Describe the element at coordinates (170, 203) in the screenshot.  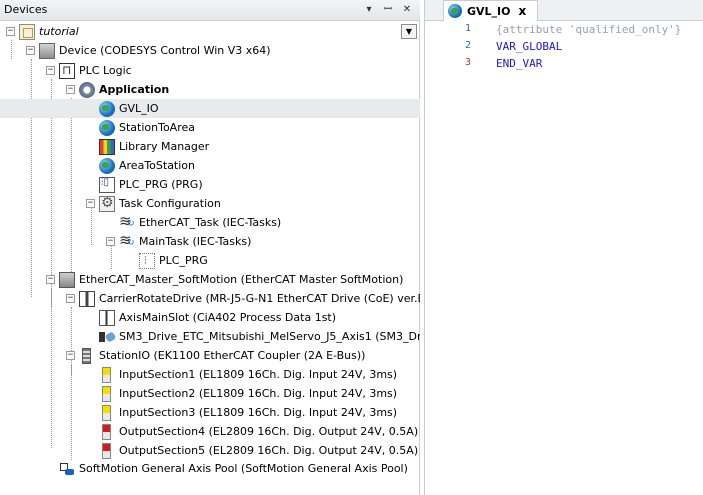
I see `tree-item-label: Task Configuration` at that location.